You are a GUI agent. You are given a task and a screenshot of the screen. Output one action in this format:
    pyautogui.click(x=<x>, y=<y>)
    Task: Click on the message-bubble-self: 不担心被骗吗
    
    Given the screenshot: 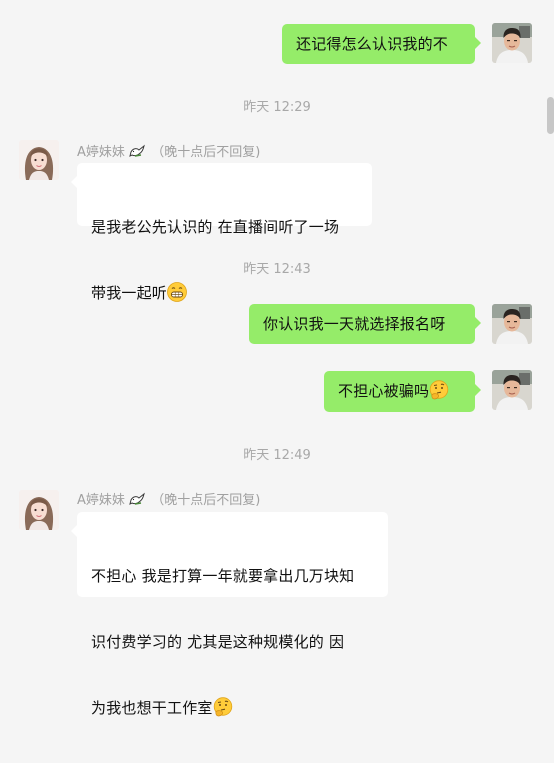 What is the action you would take?
    pyautogui.click(x=402, y=391)
    